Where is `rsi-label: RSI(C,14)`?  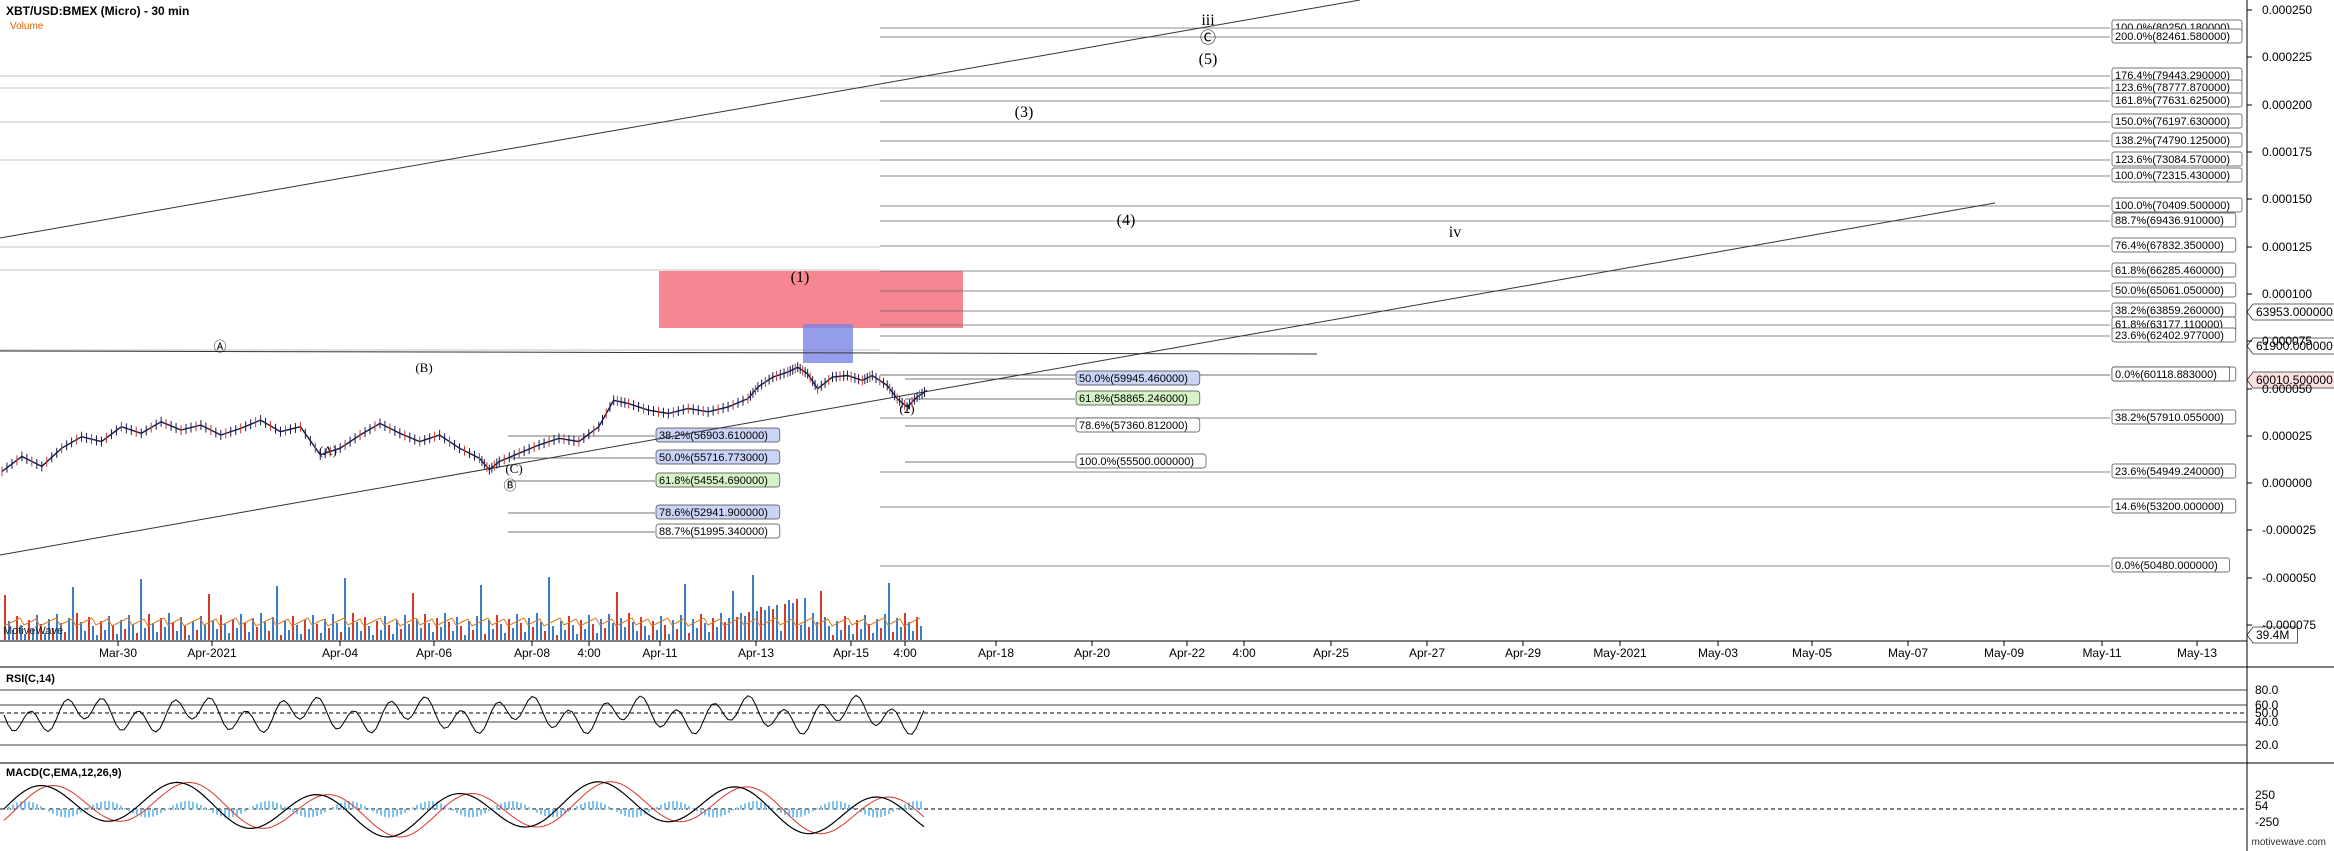 rsi-label: RSI(C,14) is located at coordinates (30, 679).